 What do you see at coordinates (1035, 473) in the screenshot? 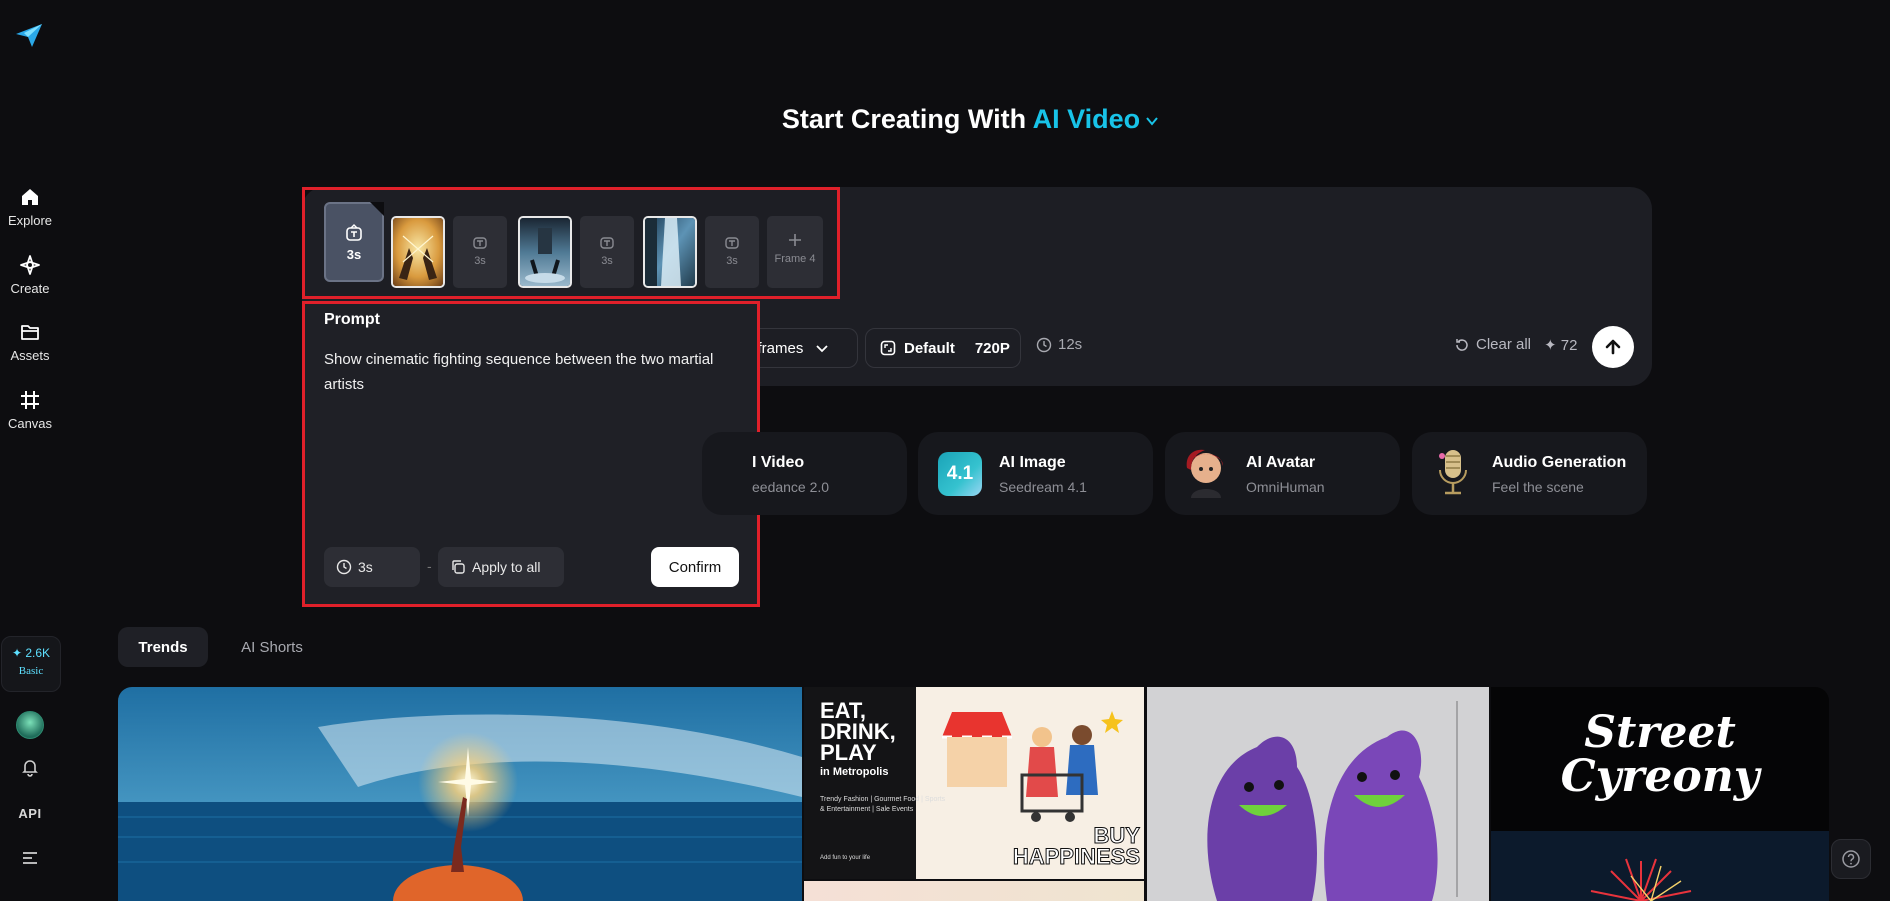
I see `tool-card-ai-image: 4.1 AI Image Seedream 4.1` at bounding box center [1035, 473].